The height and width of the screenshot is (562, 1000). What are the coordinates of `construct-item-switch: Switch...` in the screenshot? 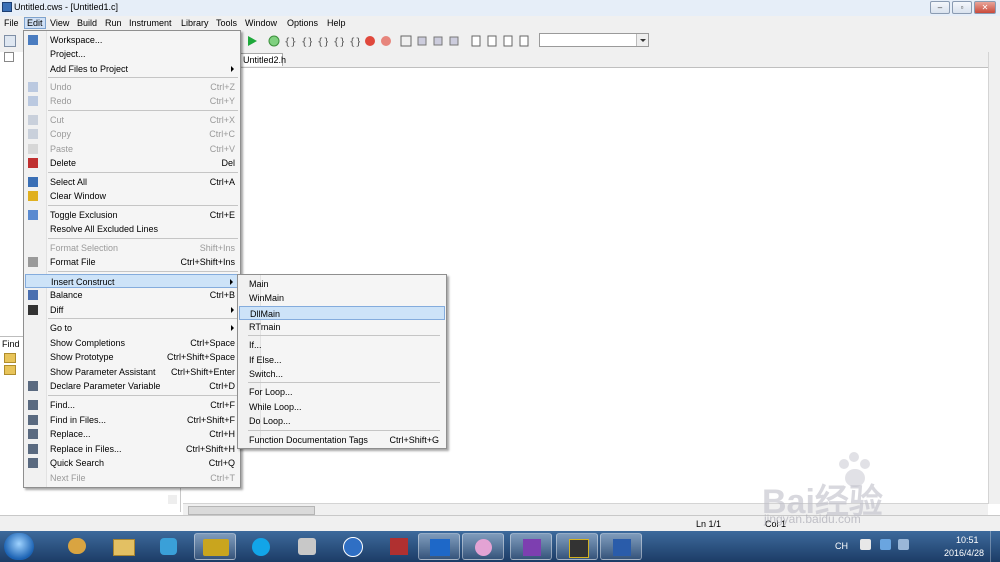 It's located at (342, 374).